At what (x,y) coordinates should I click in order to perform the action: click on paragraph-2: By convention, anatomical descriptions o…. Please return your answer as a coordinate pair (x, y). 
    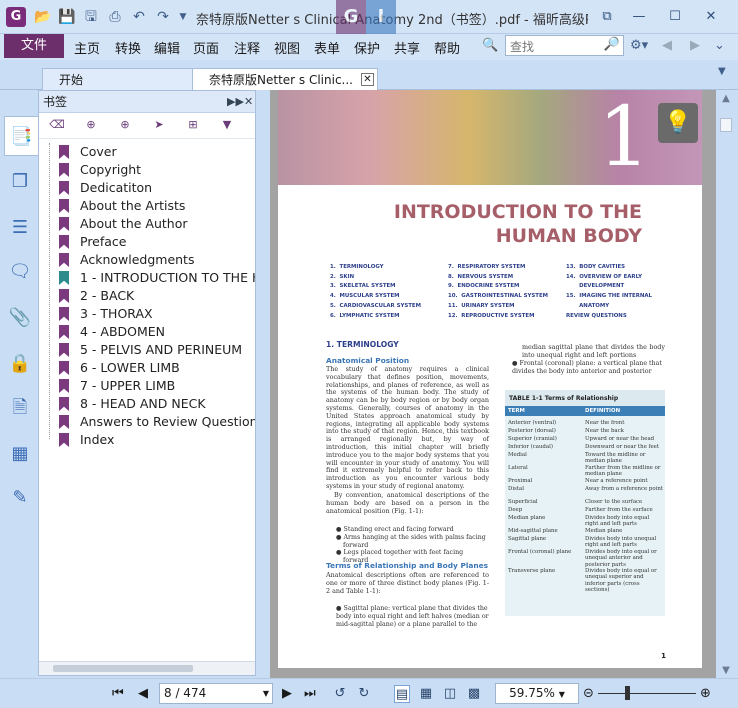
    Looking at the image, I should click on (407, 503).